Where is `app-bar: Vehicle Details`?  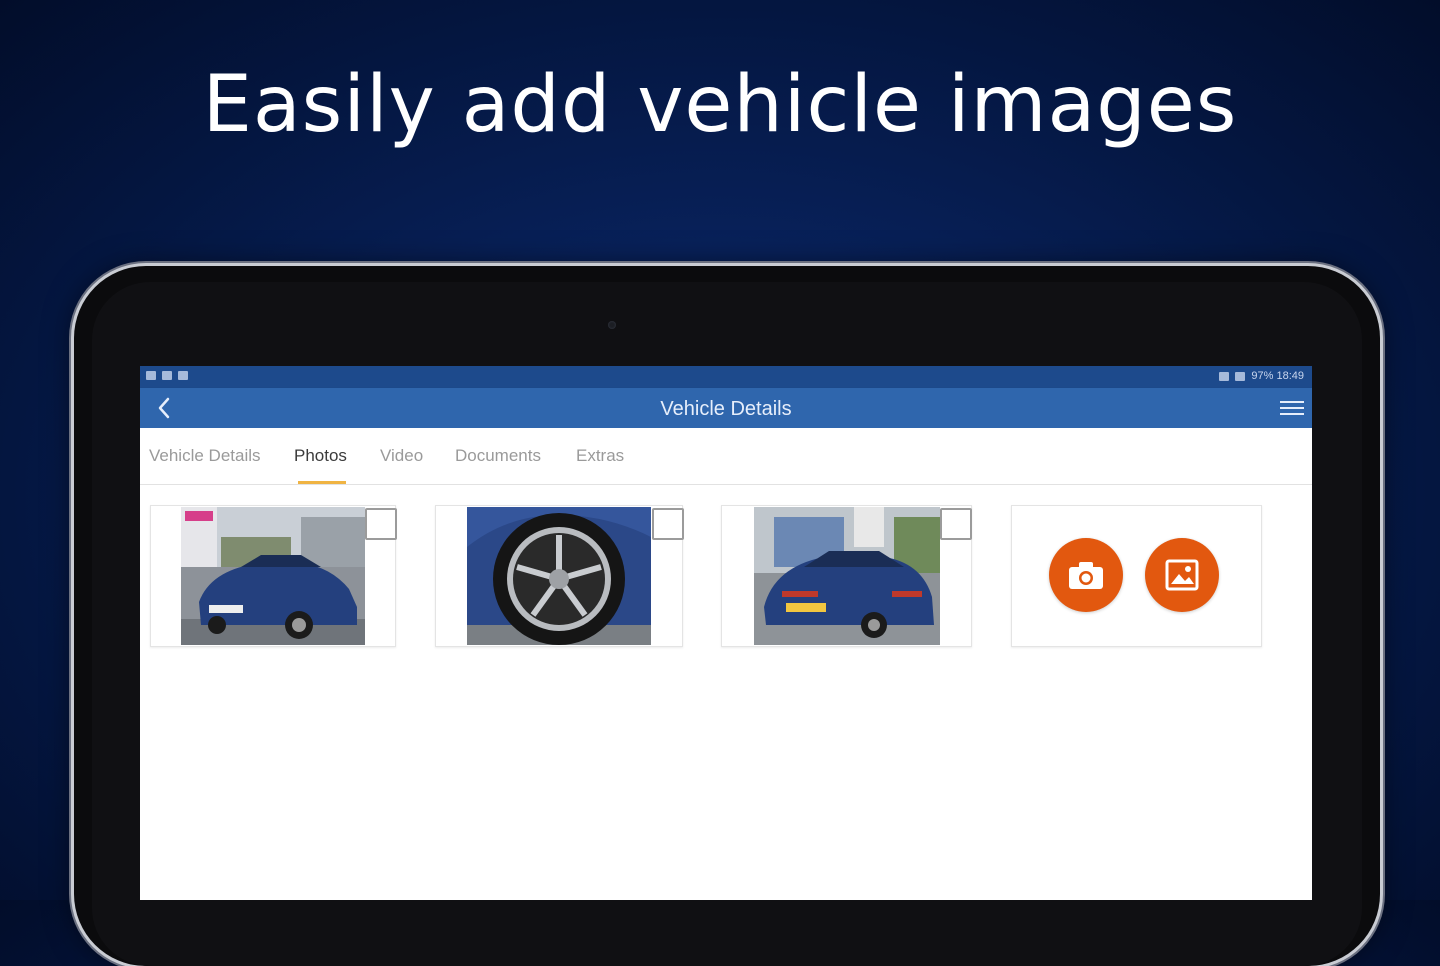
app-bar: Vehicle Details is located at coordinates (726, 408).